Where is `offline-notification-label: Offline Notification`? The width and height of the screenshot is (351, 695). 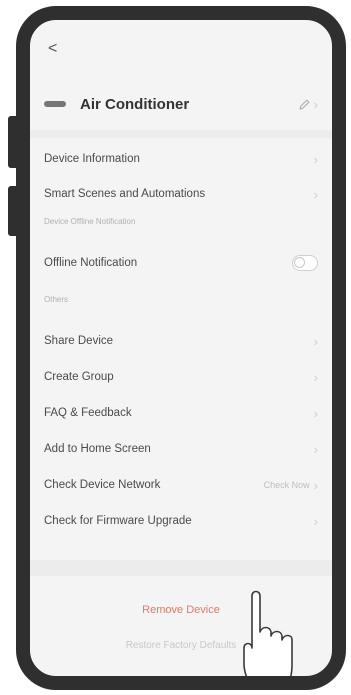 offline-notification-label: Offline Notification is located at coordinates (91, 263).